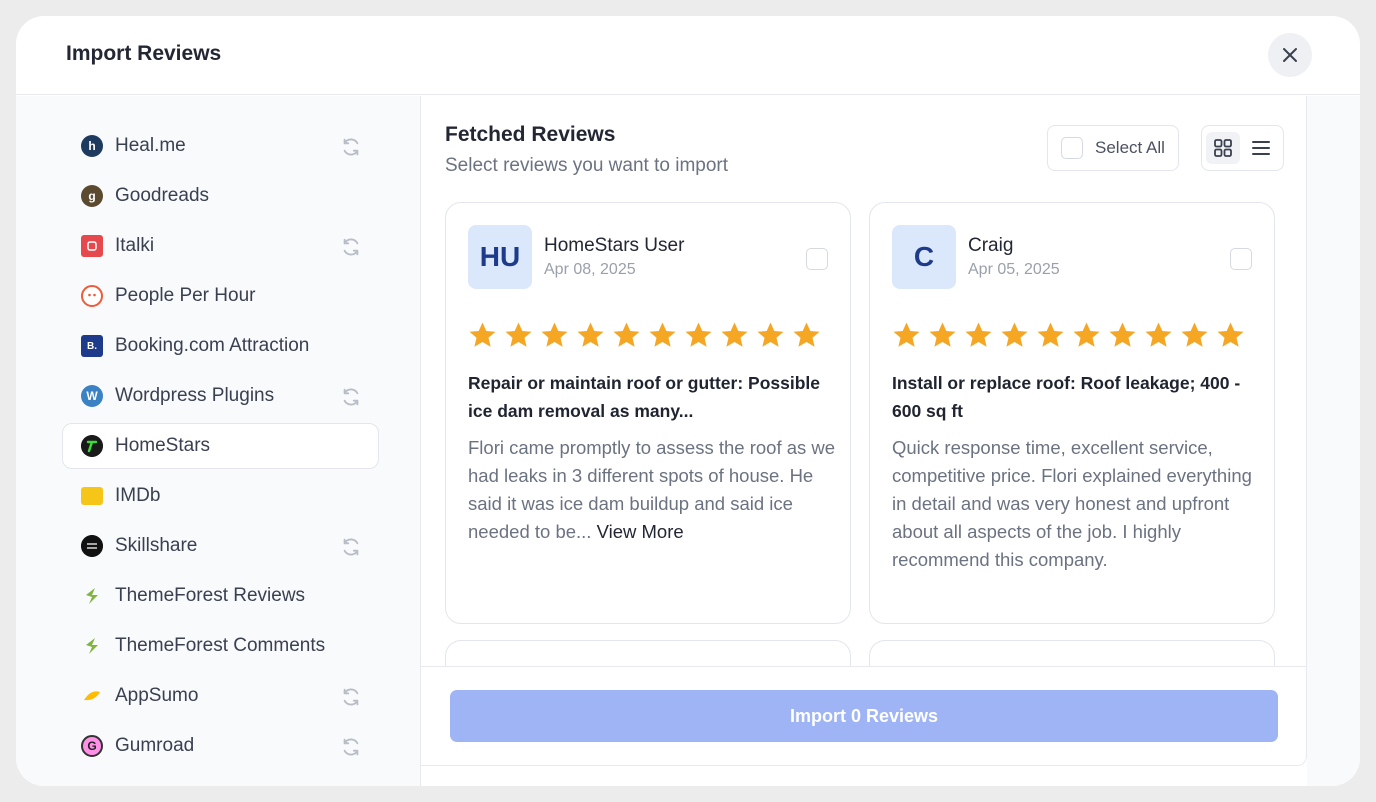 The width and height of the screenshot is (1376, 802). Describe the element at coordinates (220, 546) in the screenshot. I see `sidebar-item-skillshare: Skillshare` at that location.